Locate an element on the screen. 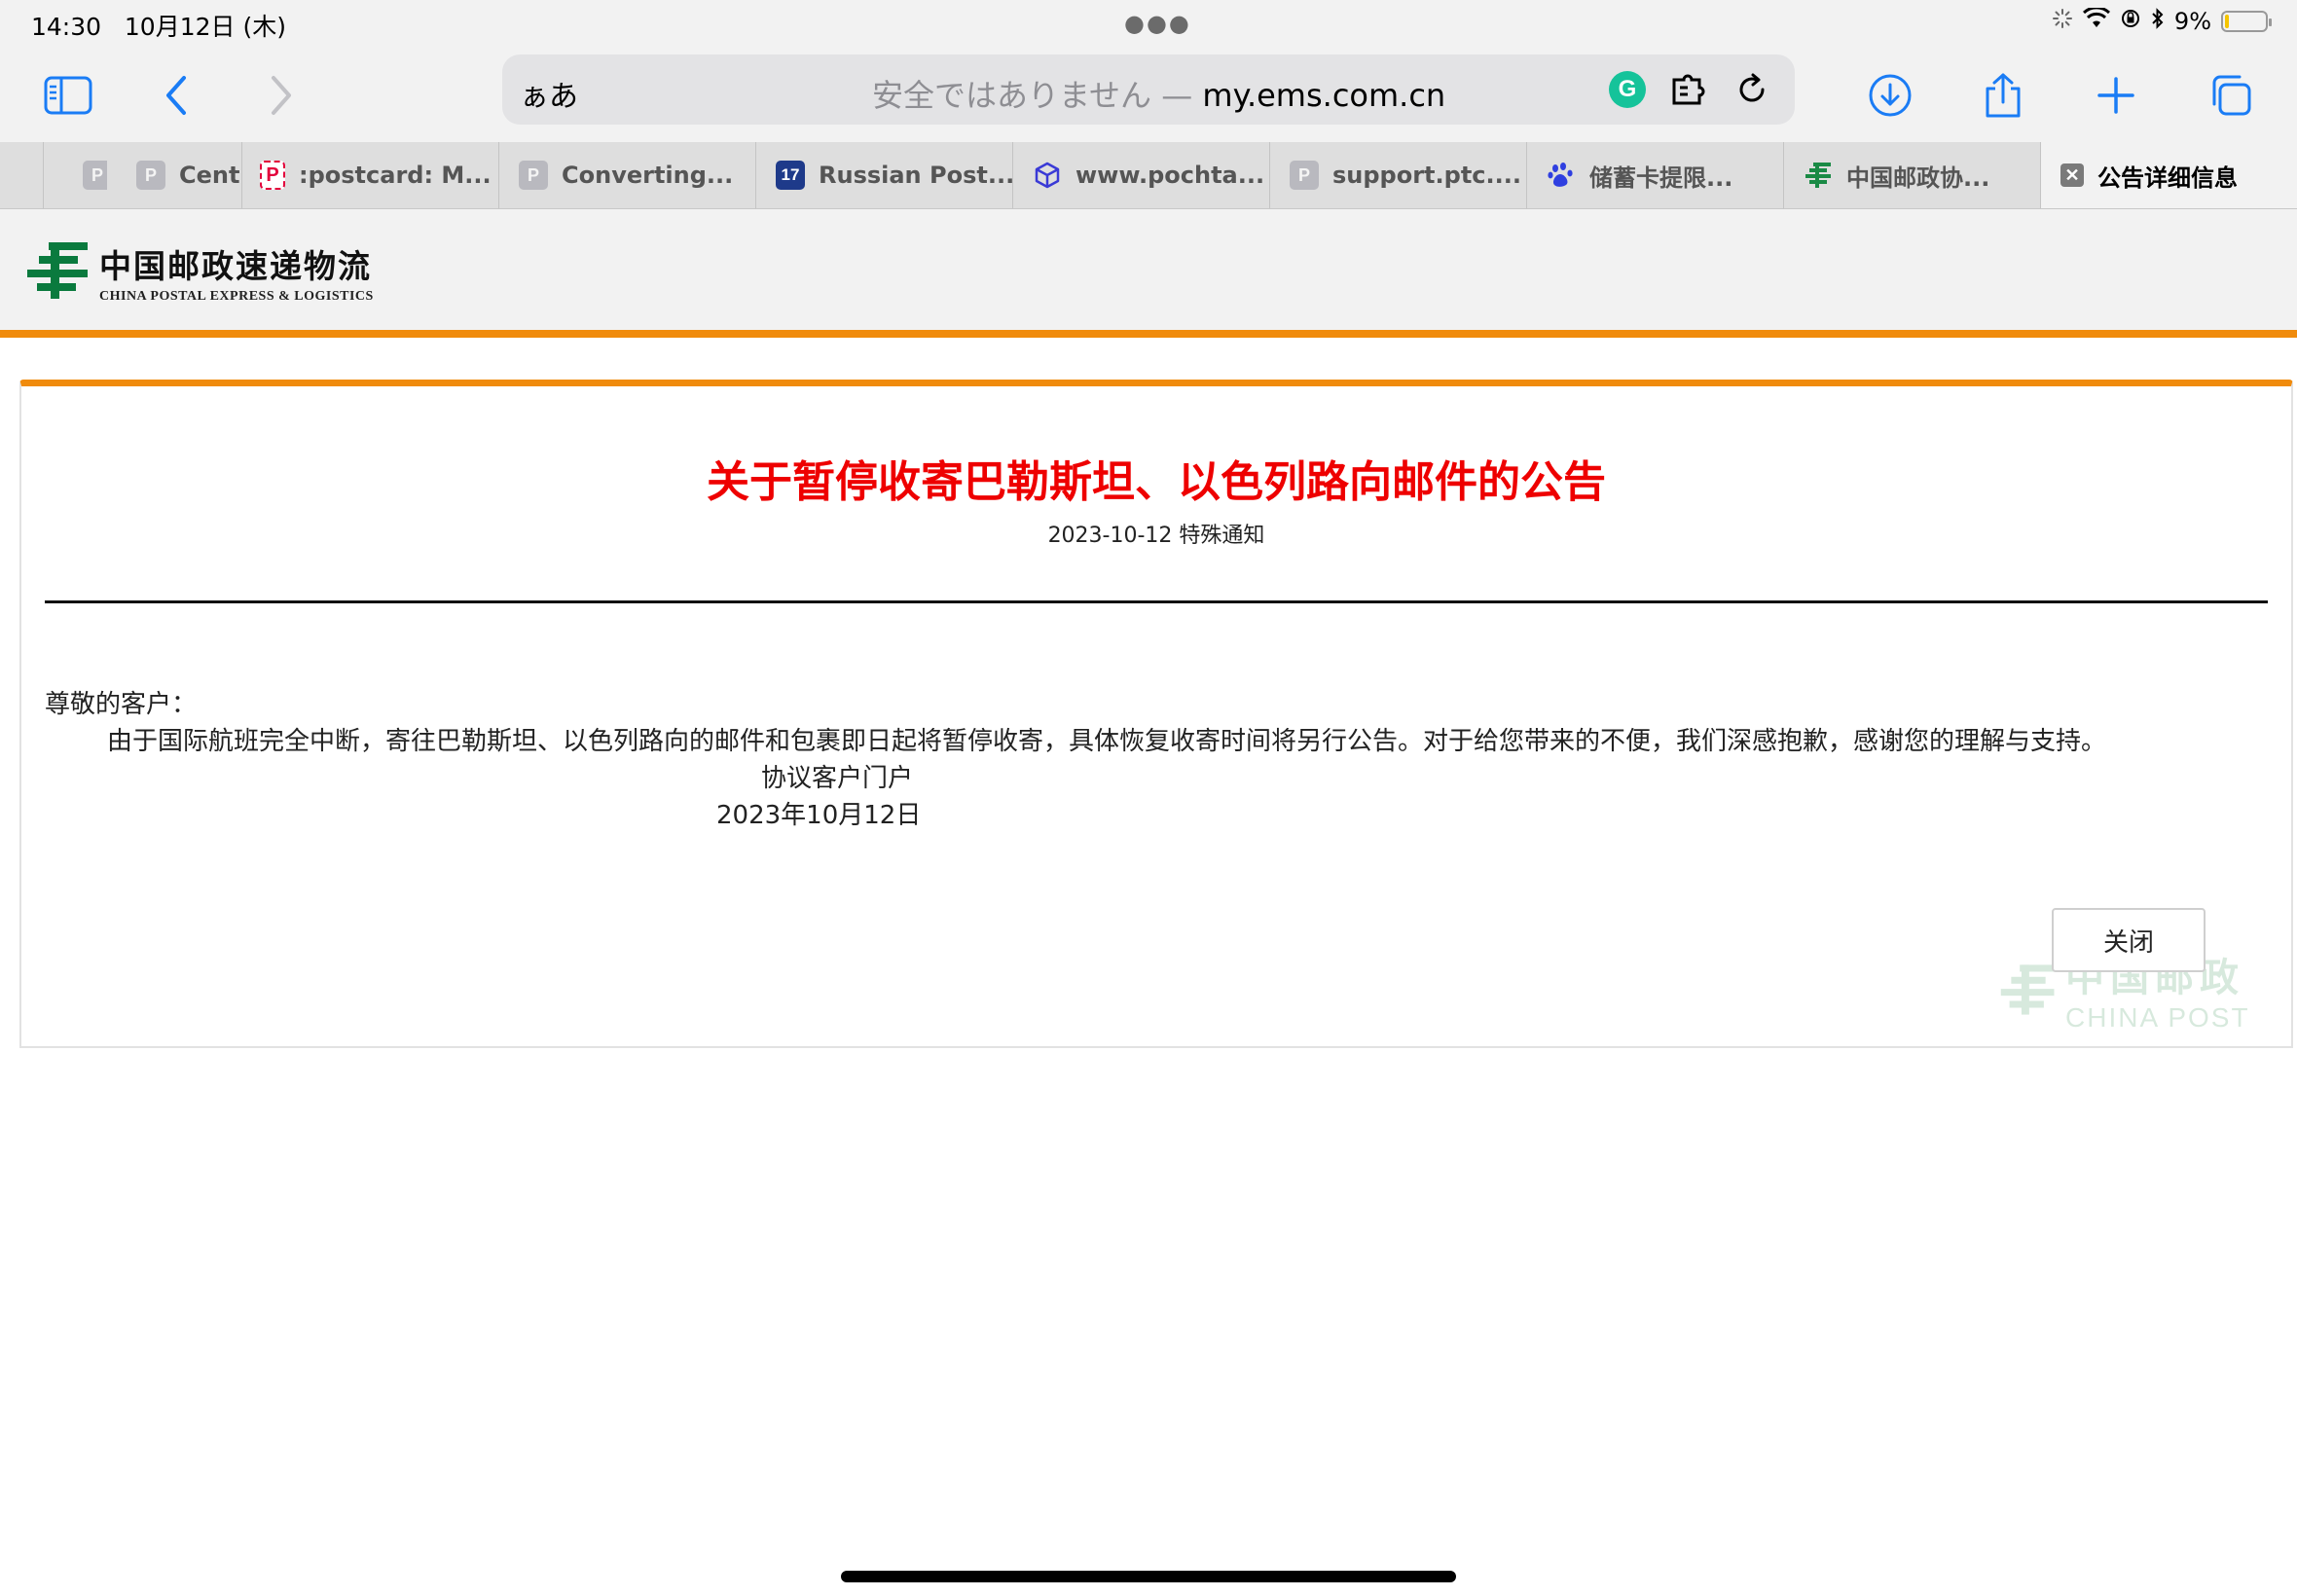  announcement-salutation: 尊敬的客户： is located at coordinates (121, 704).